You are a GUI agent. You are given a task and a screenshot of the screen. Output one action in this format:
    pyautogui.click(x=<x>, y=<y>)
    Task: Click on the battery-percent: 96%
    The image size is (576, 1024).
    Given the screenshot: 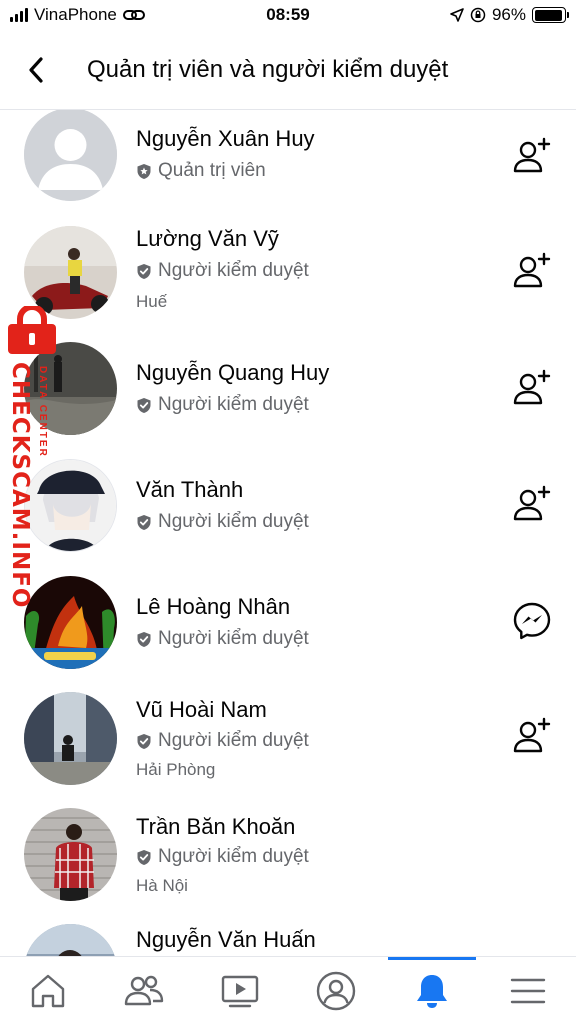 What is the action you would take?
    pyautogui.click(x=508, y=14)
    